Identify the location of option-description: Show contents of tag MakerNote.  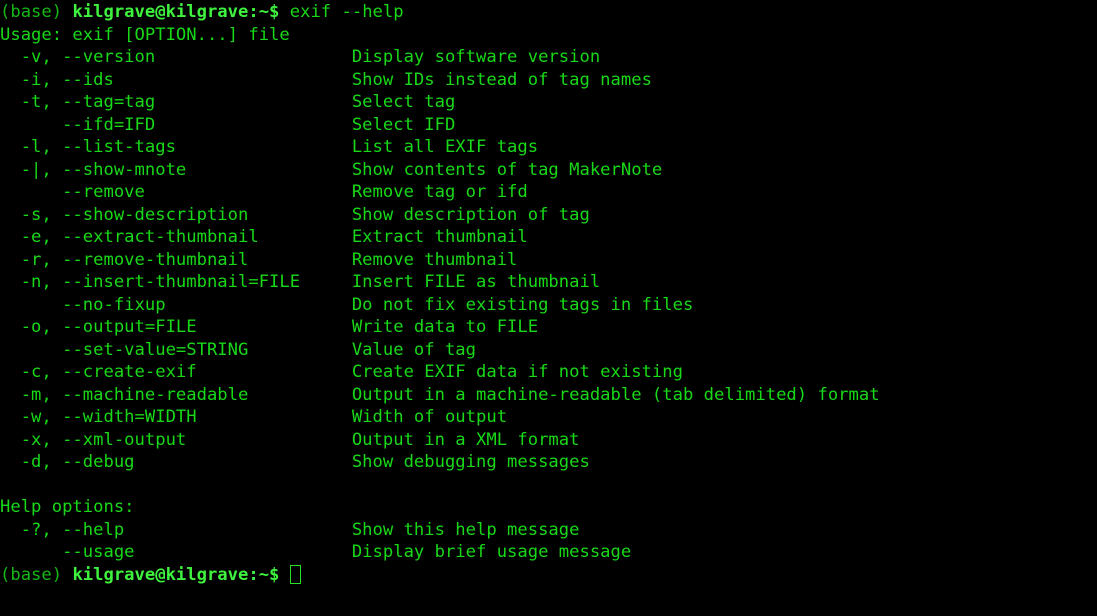
(507, 169).